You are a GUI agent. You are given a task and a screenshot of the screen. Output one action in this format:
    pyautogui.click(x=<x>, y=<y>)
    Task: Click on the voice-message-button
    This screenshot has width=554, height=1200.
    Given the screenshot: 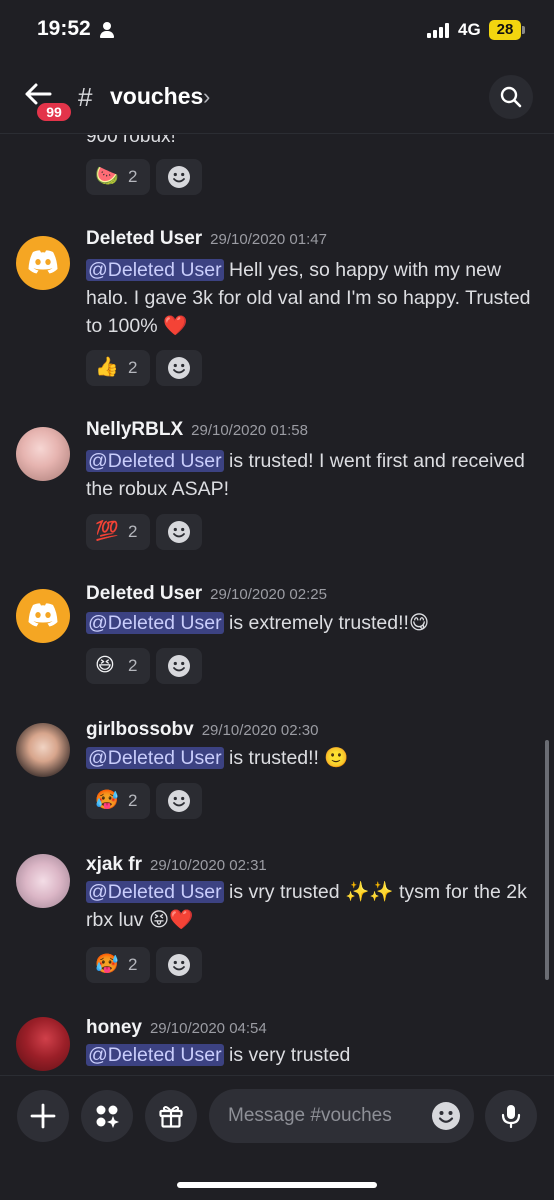 What is the action you would take?
    pyautogui.click(x=511, y=1116)
    